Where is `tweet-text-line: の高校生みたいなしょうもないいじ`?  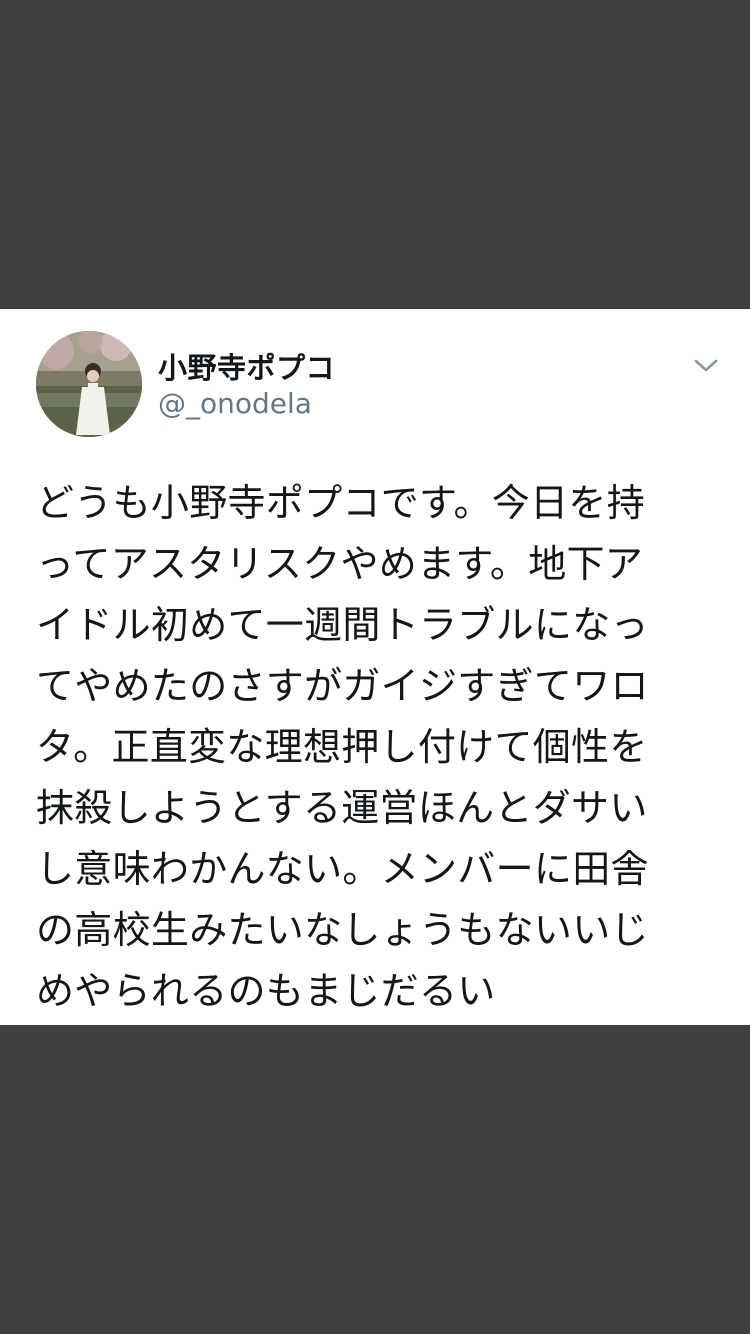 tweet-text-line: の高校生みたいなしょうもないいじ is located at coordinates (342, 930).